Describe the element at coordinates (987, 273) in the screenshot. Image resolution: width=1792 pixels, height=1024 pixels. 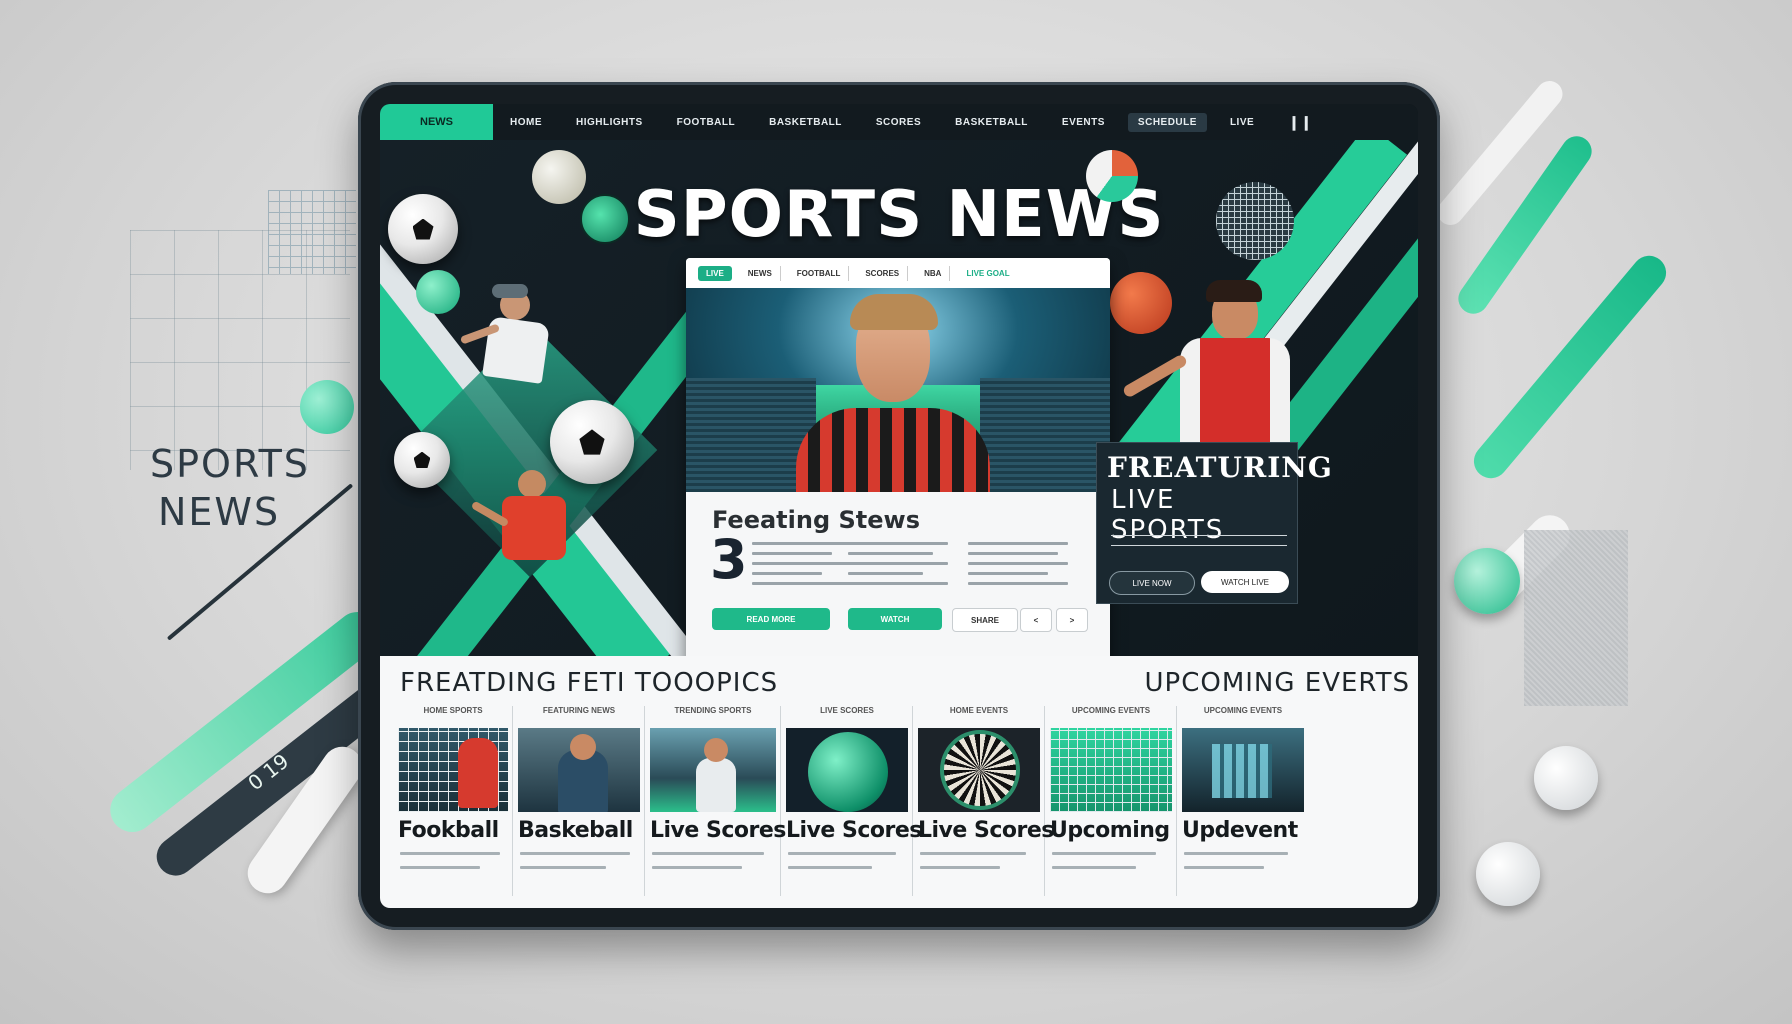
I see `article-tab-live-goal: LIVE GOAL` at that location.